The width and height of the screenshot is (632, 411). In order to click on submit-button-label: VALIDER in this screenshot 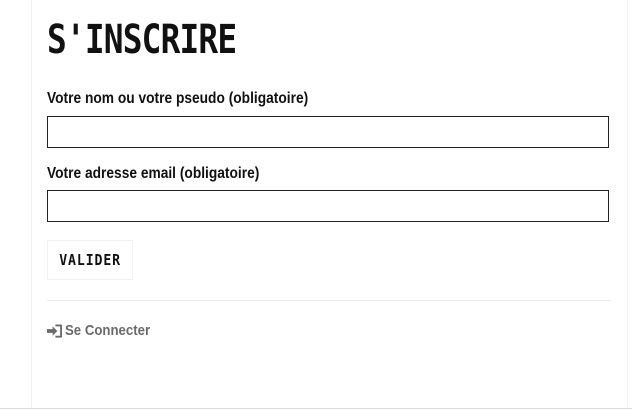, I will do `click(90, 260)`.